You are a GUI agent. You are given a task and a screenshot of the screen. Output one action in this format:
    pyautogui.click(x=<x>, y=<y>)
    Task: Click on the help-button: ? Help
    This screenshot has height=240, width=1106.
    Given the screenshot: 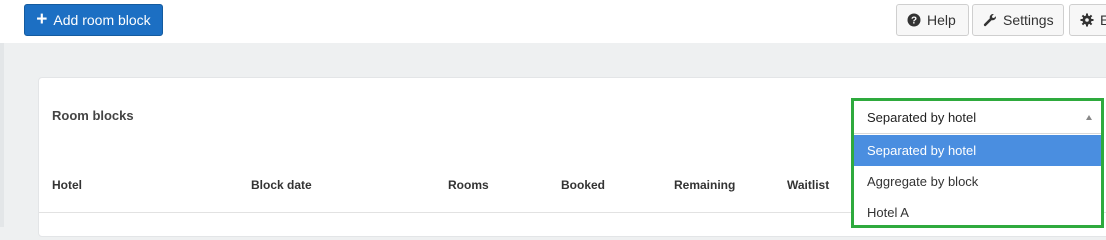 What is the action you would take?
    pyautogui.click(x=932, y=20)
    